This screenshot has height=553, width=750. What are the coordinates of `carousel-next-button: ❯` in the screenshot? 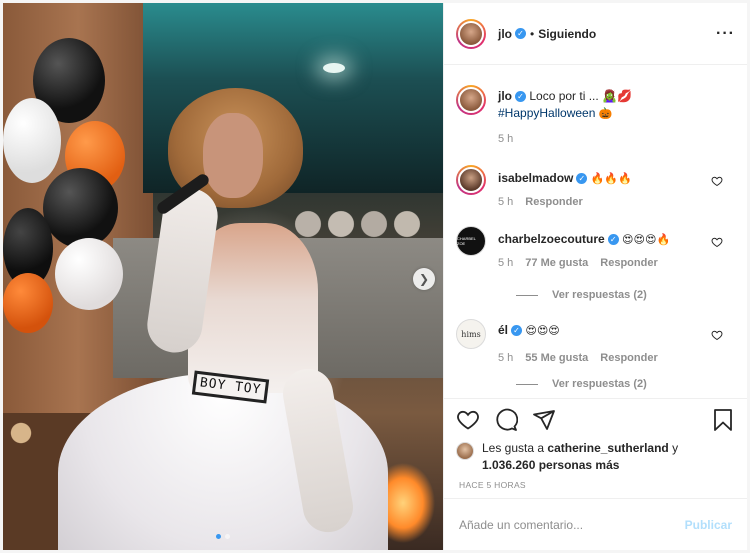 It's located at (424, 279).